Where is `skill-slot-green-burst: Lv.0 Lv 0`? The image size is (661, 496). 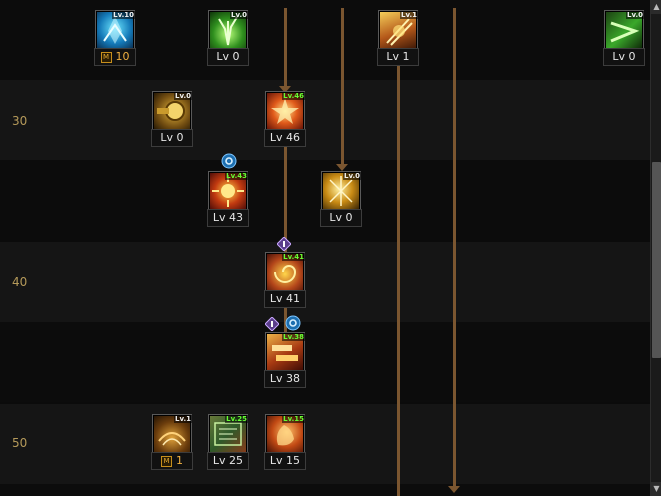
skill-slot-green-burst: Lv.0 Lv 0 is located at coordinates (228, 38).